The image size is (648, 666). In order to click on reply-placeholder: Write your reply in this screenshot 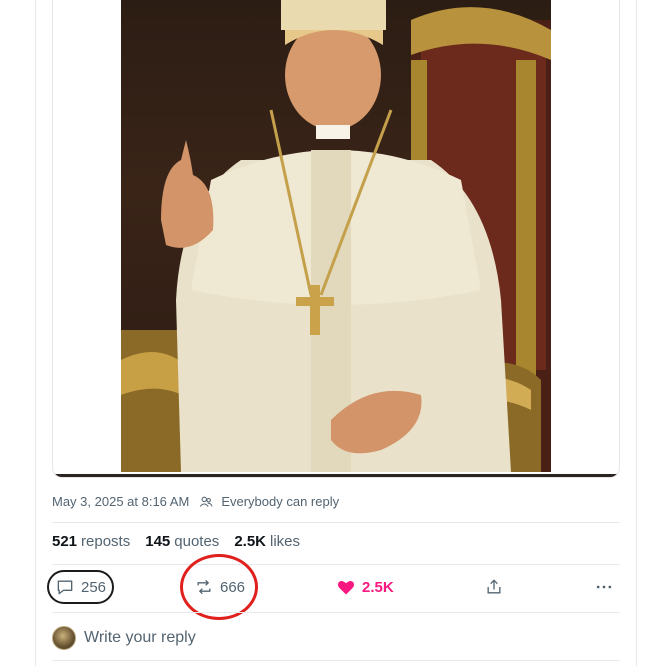, I will do `click(140, 638)`.